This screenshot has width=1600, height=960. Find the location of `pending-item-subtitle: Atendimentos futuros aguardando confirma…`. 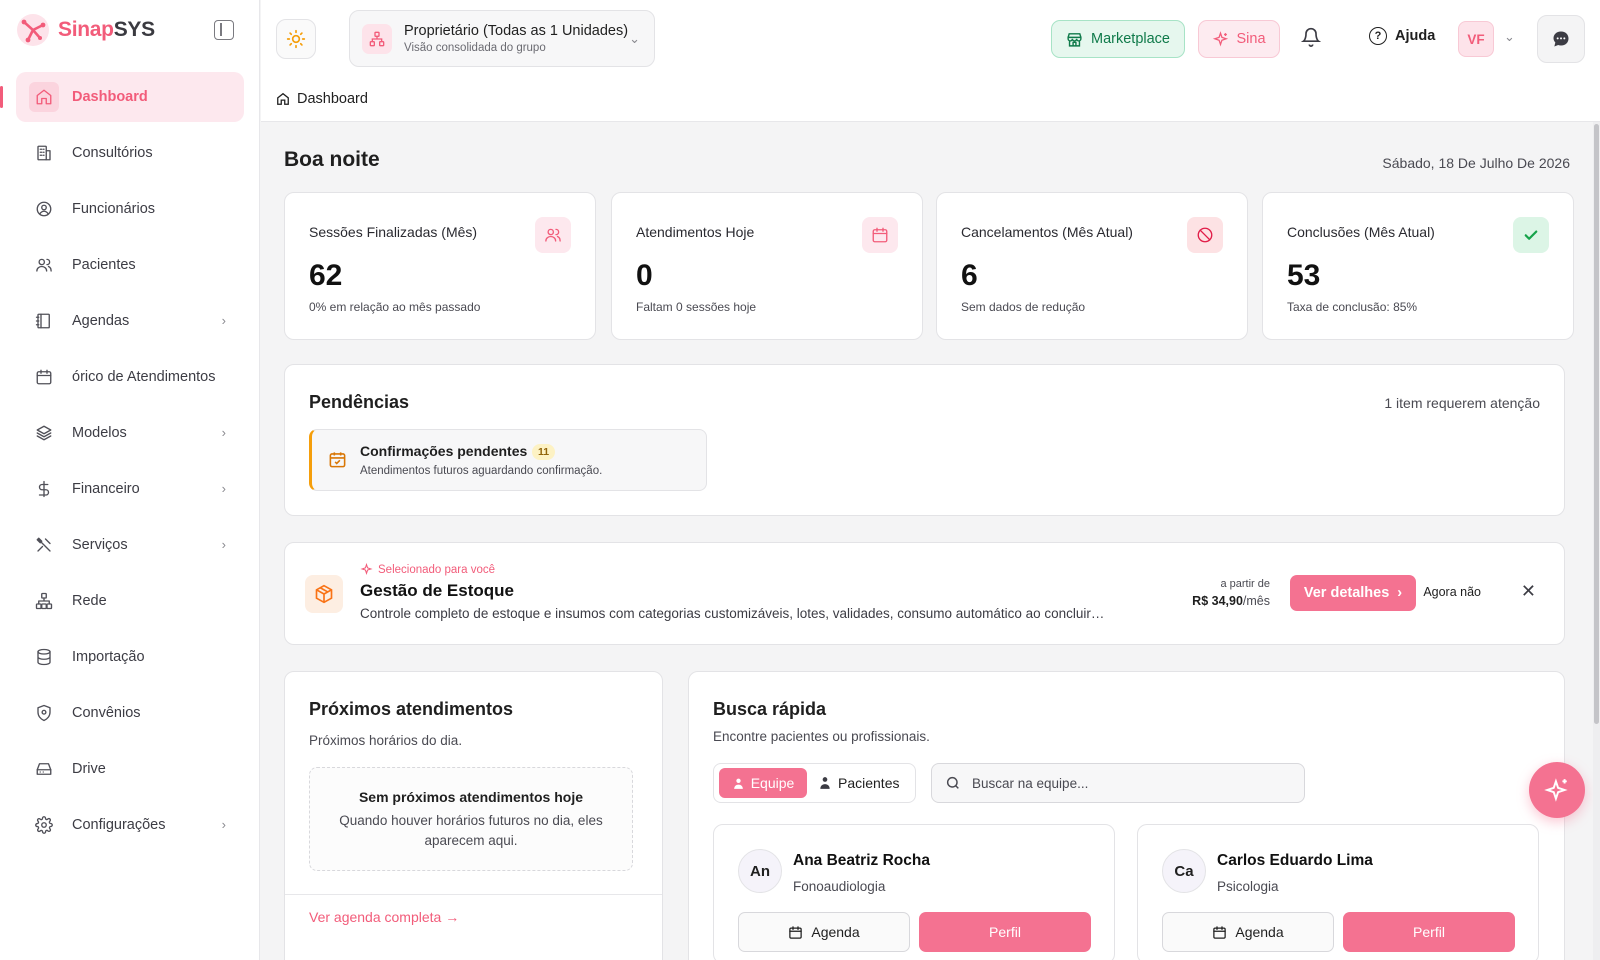

pending-item-subtitle: Atendimentos futuros aguardando confirma… is located at coordinates (481, 471).